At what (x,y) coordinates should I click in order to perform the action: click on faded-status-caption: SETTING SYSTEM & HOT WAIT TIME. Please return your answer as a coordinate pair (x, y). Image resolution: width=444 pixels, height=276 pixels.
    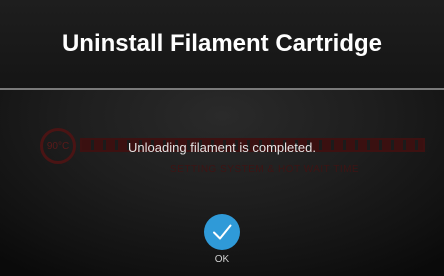
    Looking at the image, I should click on (265, 169).